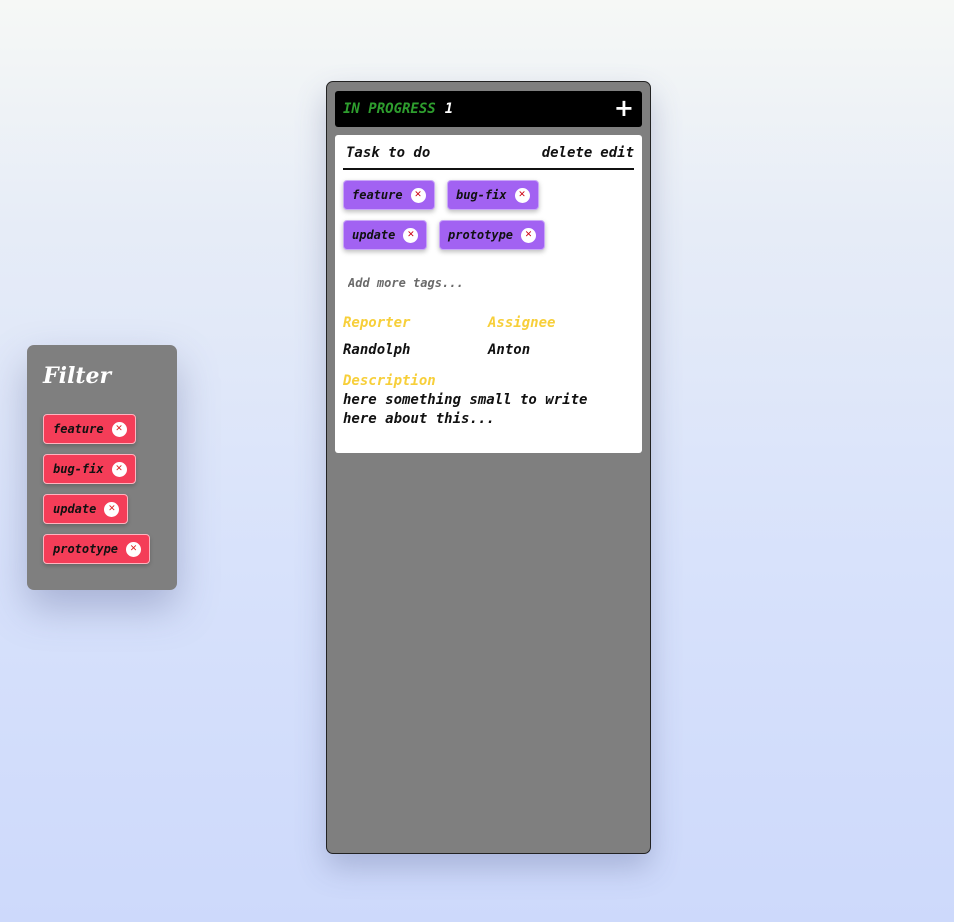  What do you see at coordinates (617, 153) in the screenshot?
I see `edit-button: edit` at bounding box center [617, 153].